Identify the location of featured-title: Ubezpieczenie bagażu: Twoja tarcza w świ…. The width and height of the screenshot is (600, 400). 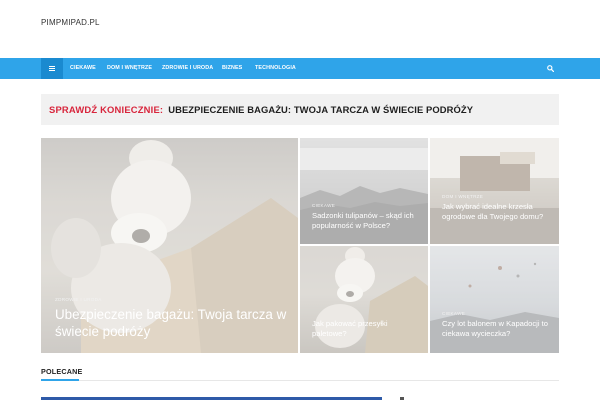
(172, 323).